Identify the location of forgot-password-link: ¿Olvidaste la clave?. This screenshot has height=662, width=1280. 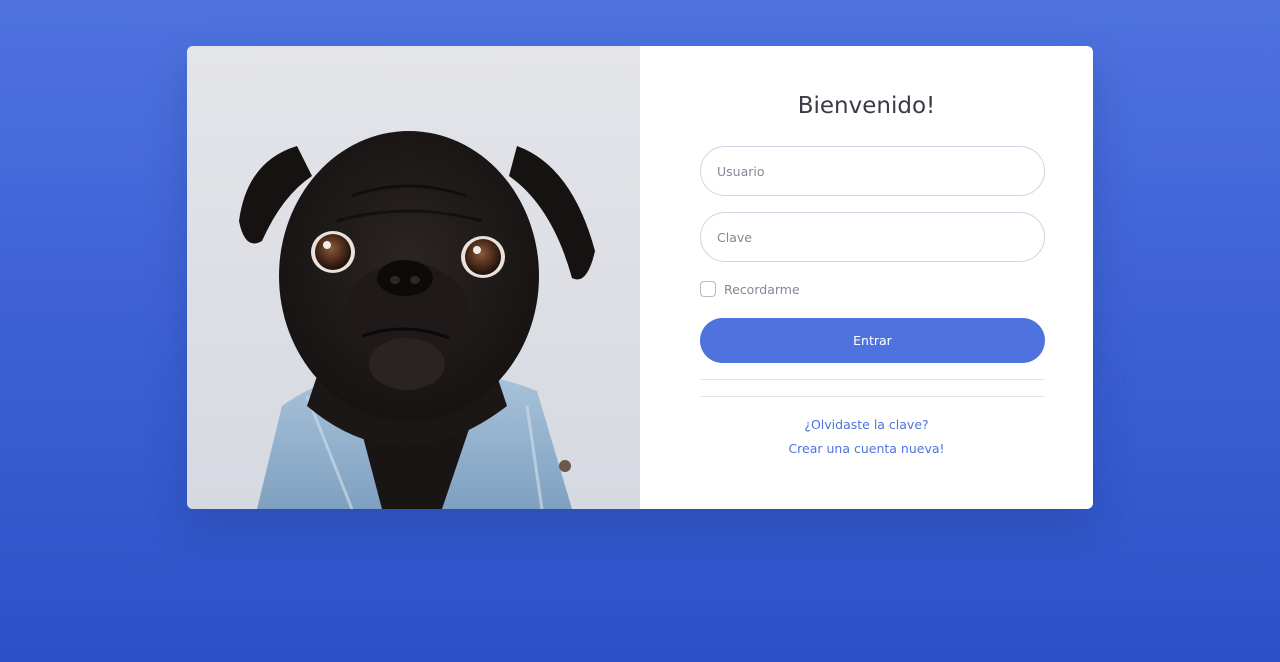
(866, 424).